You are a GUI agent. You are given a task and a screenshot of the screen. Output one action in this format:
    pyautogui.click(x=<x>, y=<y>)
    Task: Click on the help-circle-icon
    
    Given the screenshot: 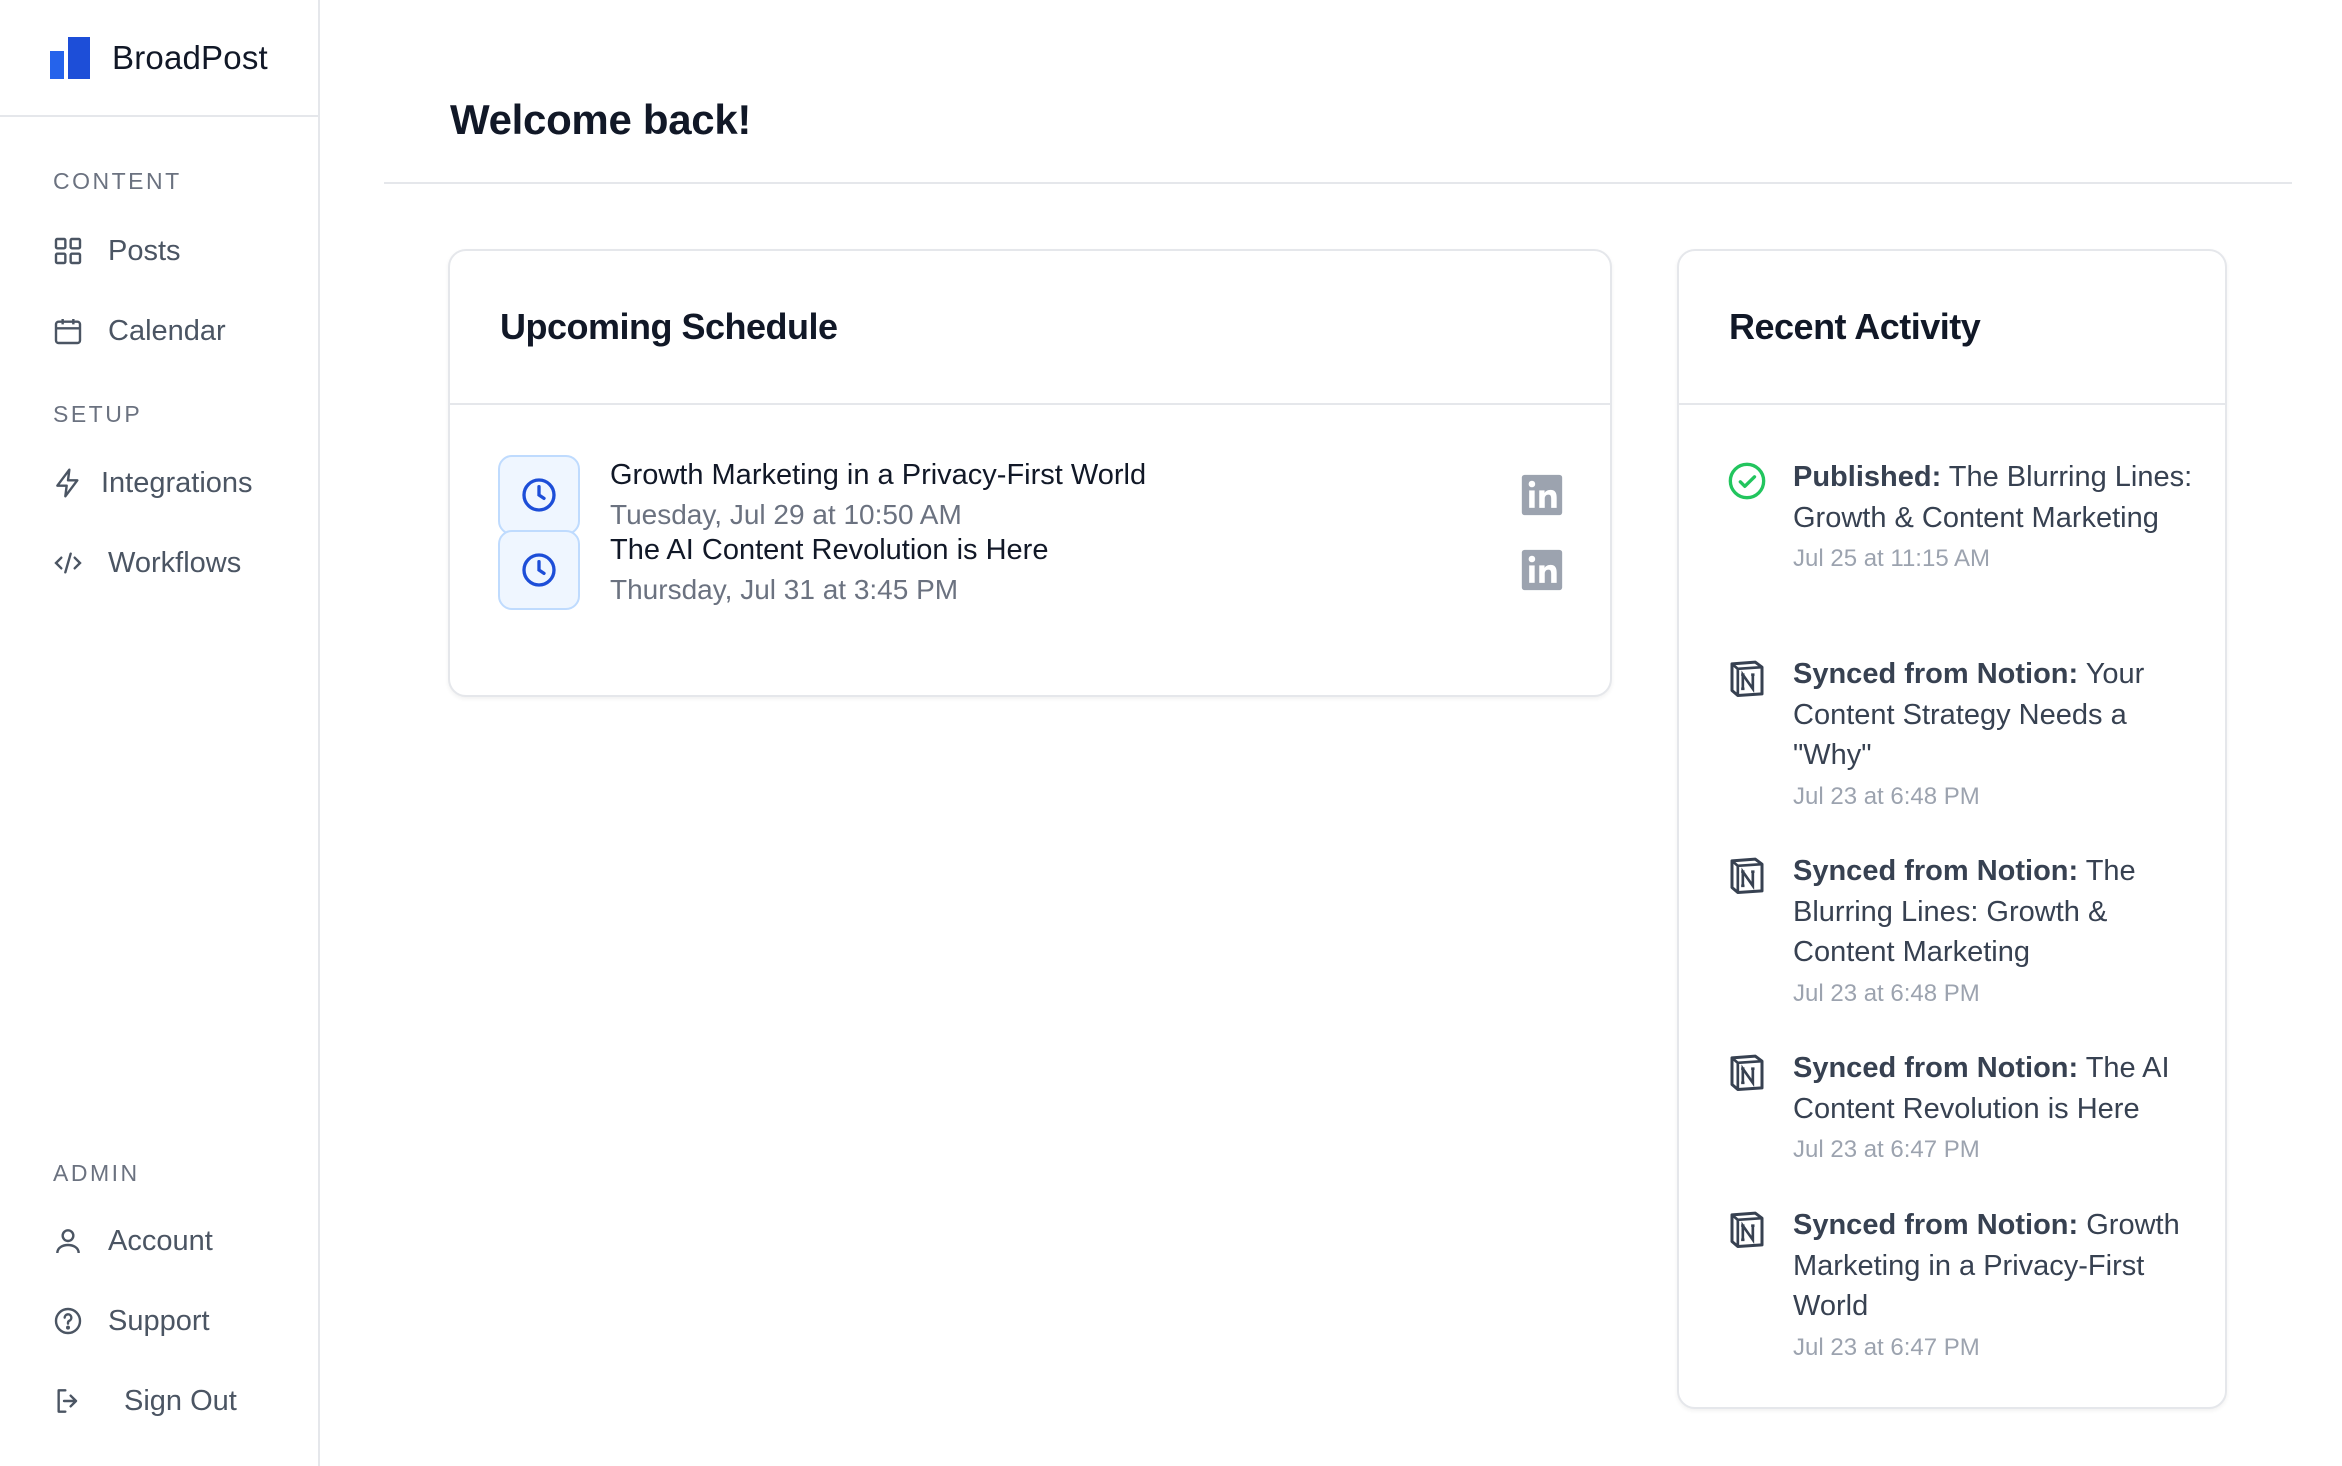 What is the action you would take?
    pyautogui.click(x=68, y=1321)
    